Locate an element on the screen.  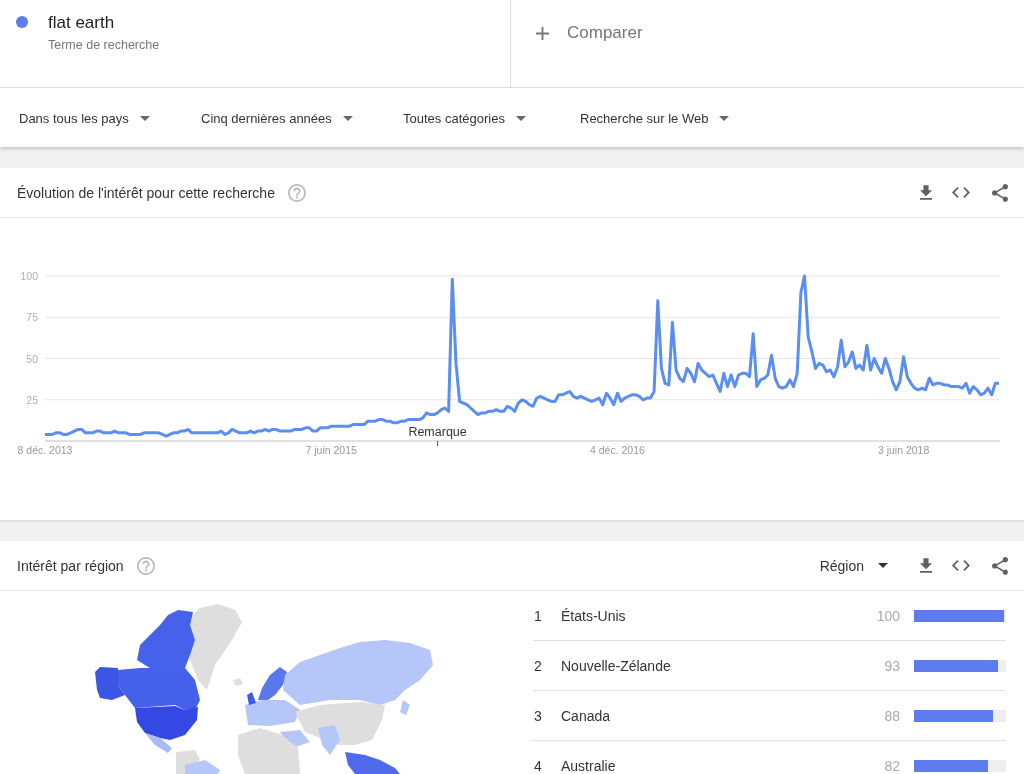
annotation-label: Remarque is located at coordinates (437, 432).